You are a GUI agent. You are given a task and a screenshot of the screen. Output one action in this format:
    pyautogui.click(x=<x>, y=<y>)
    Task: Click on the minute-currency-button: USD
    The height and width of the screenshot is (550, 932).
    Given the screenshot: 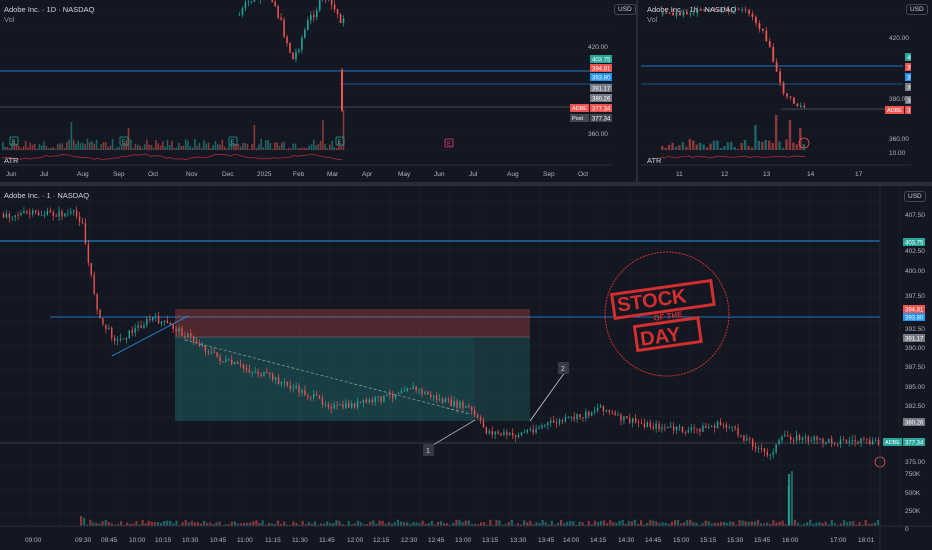 What is the action you would take?
    pyautogui.click(x=915, y=196)
    